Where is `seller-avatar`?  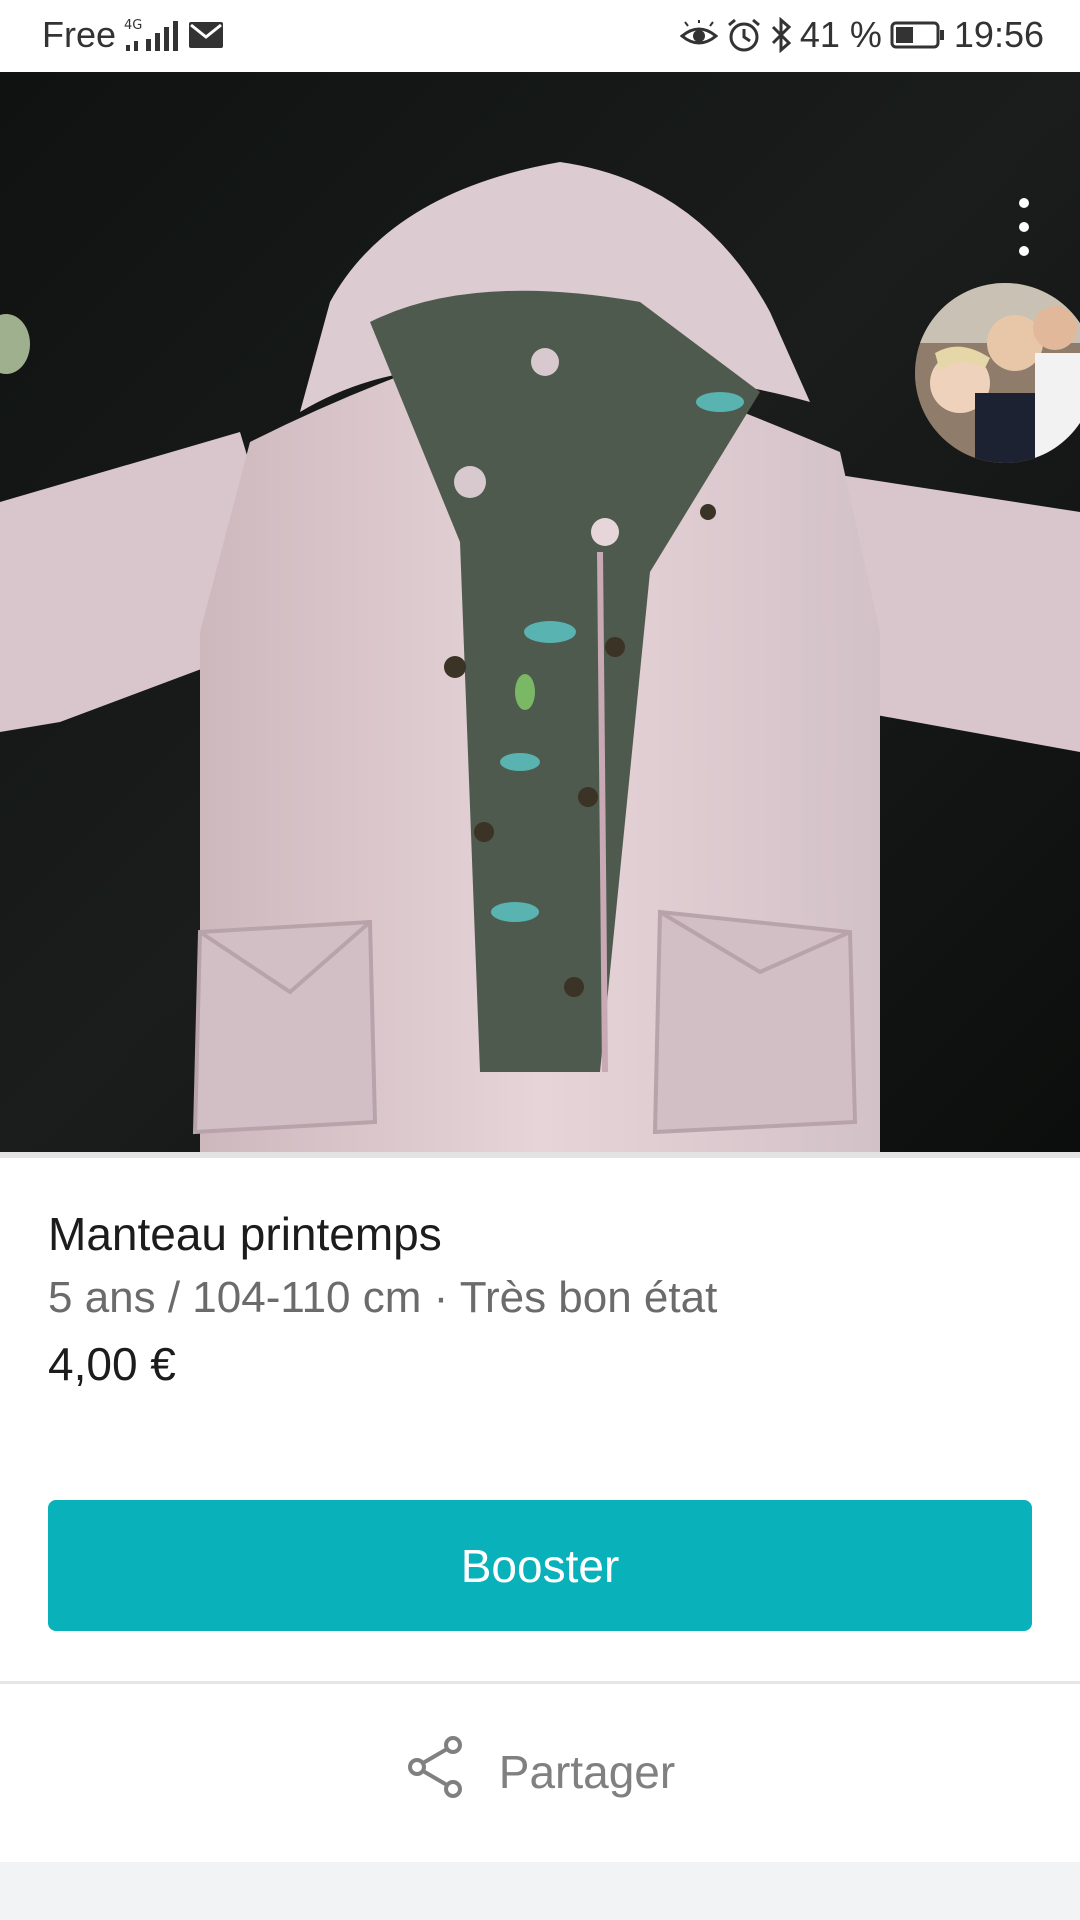 seller-avatar is located at coordinates (997, 373).